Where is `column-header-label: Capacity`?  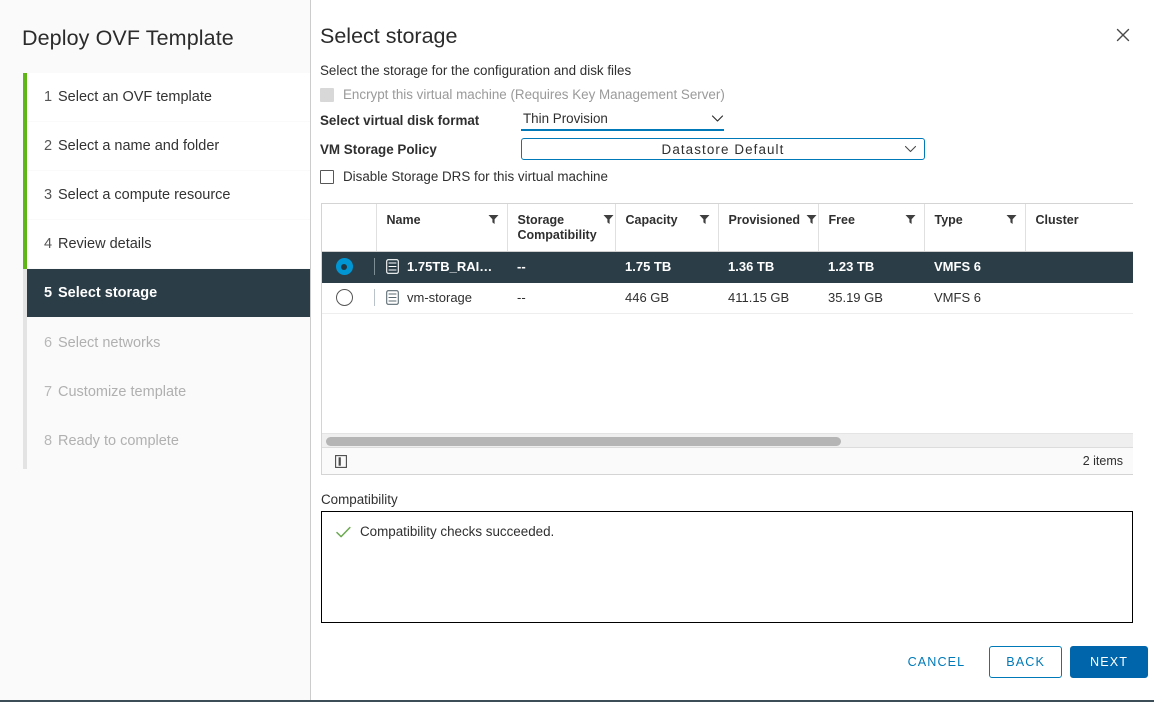
column-header-label: Capacity is located at coordinates (651, 220).